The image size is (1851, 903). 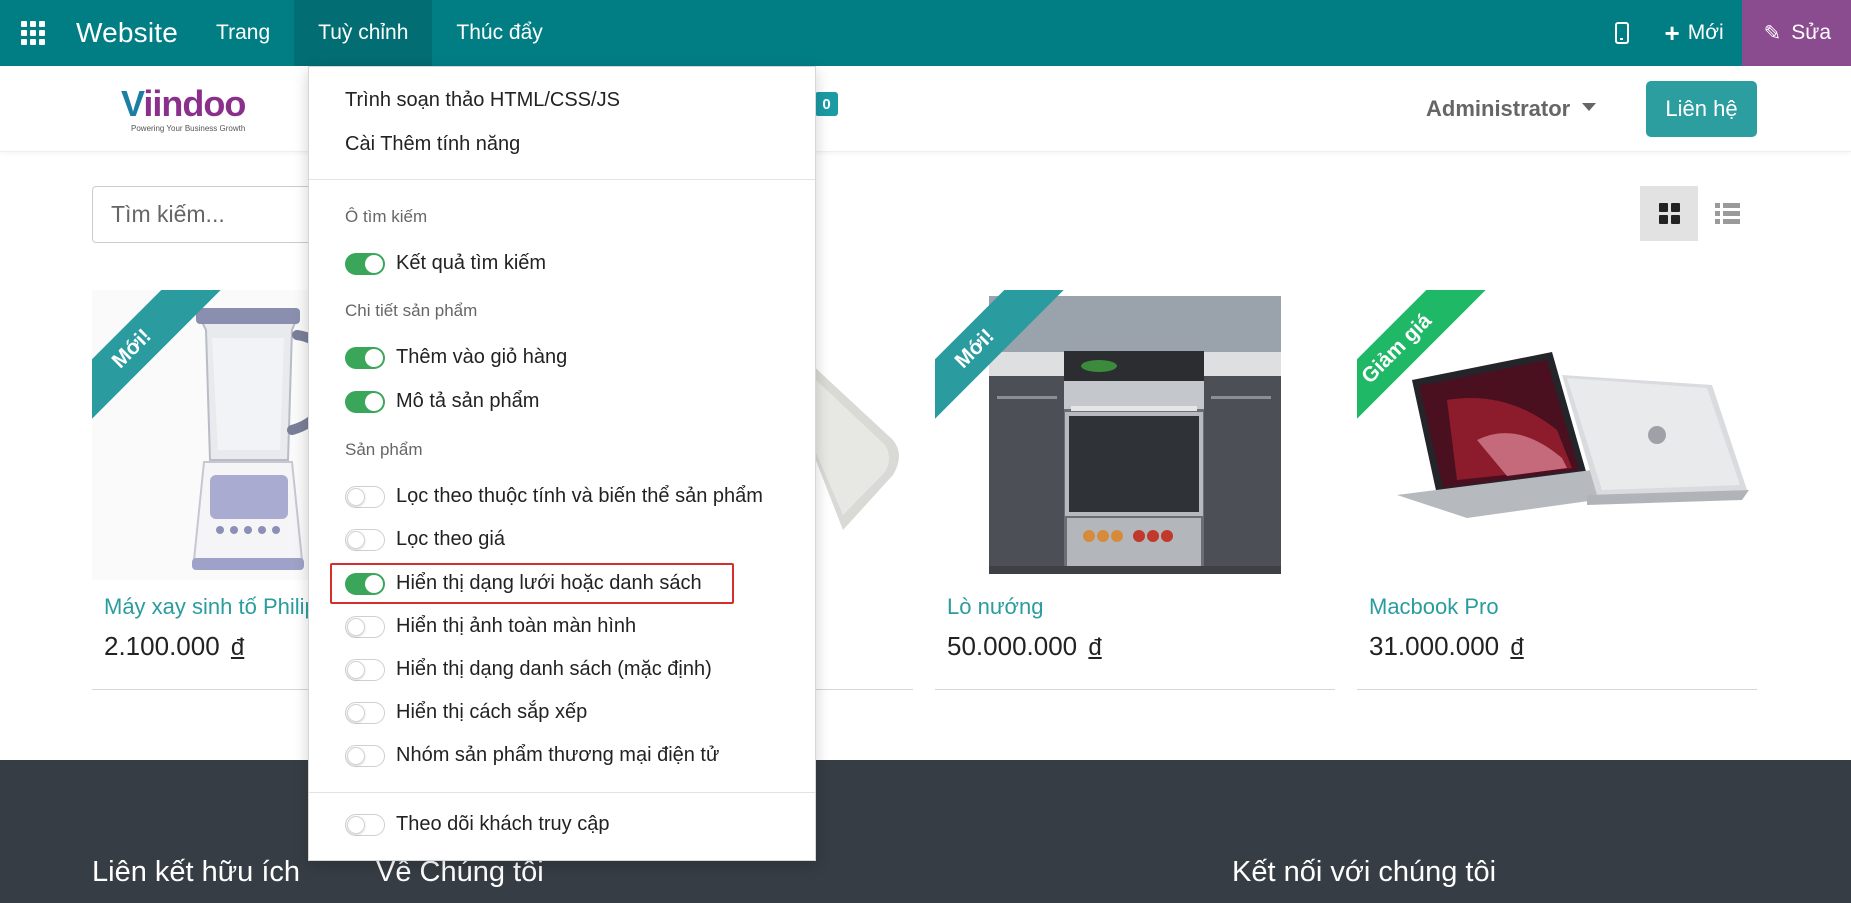 What do you see at coordinates (216, 607) in the screenshot?
I see `product-name: Máy xay sinh tố Philips` at bounding box center [216, 607].